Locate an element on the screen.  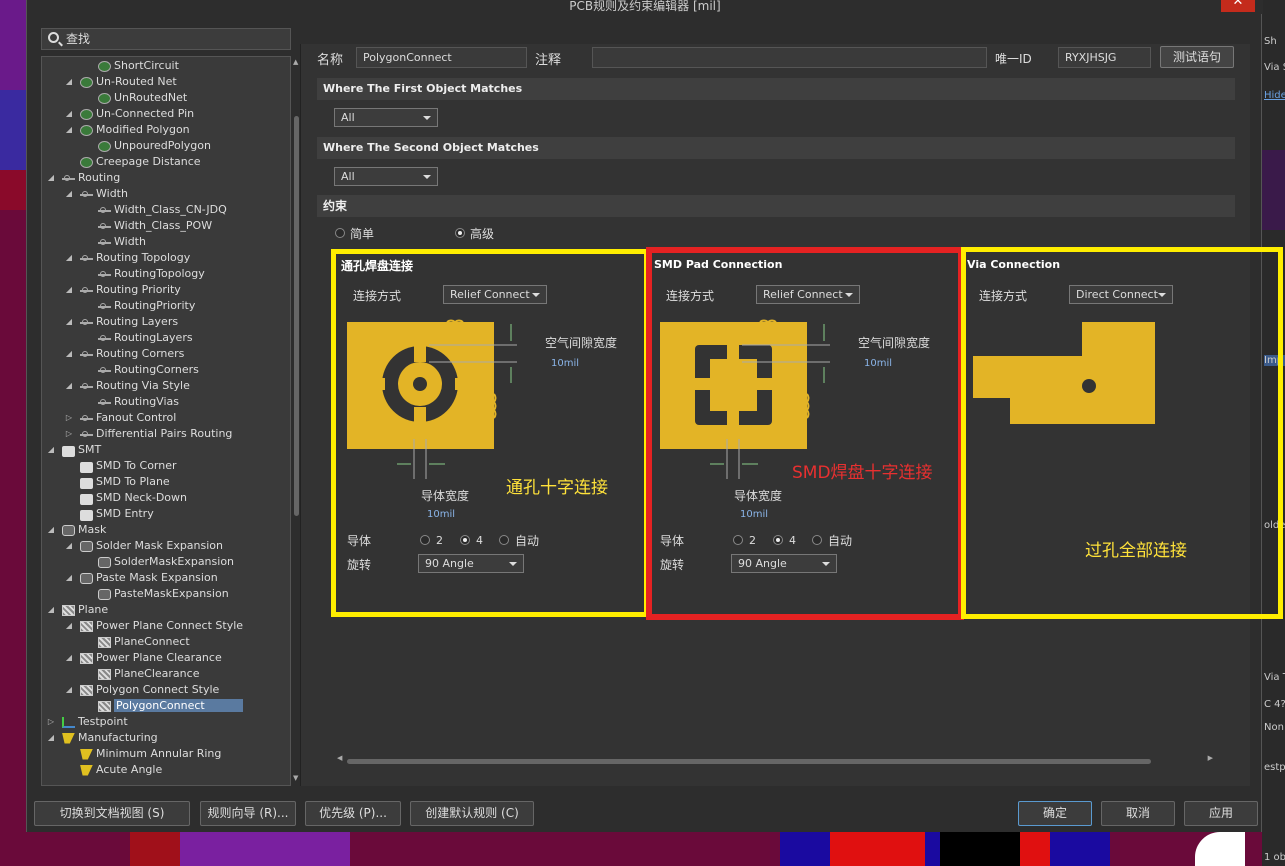
tree-item: SMD Neck-Down is located at coordinates (133, 498).